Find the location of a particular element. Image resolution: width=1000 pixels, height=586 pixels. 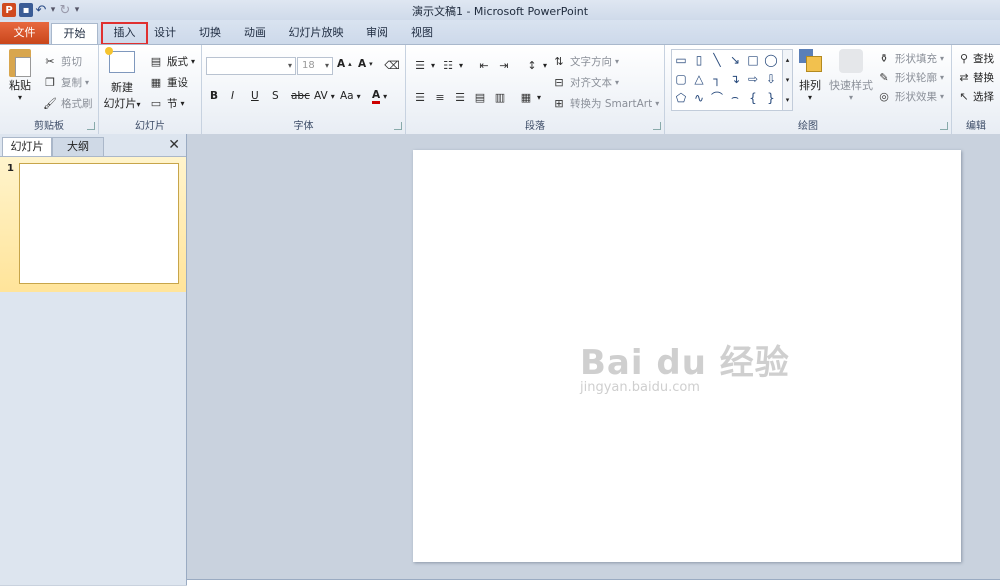

copy-button: ❐ 复制 ▾ is located at coordinates (65, 82).